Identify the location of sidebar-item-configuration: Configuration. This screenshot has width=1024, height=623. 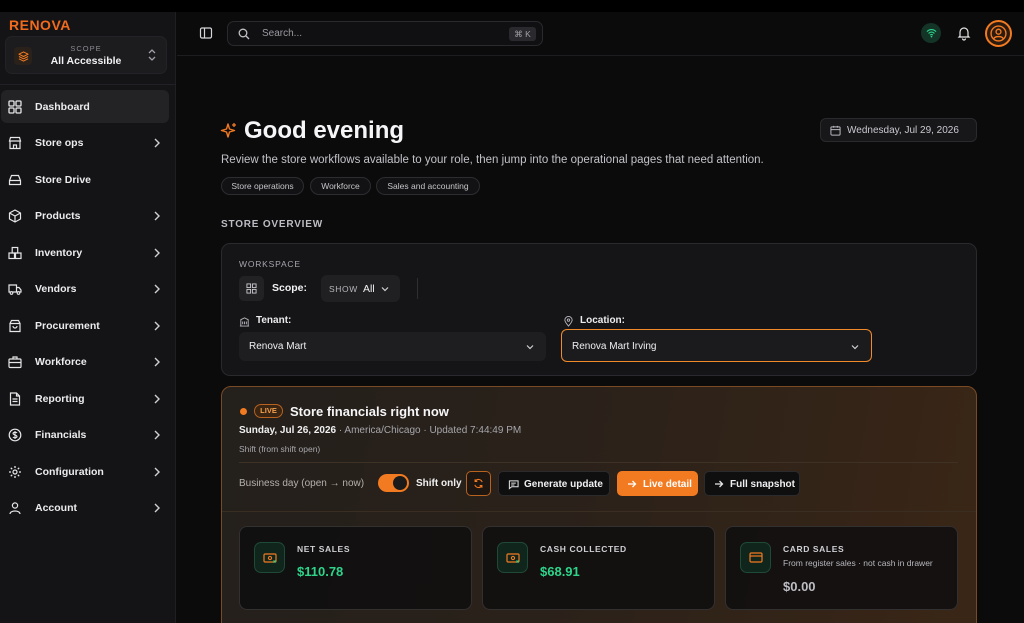
(85, 471).